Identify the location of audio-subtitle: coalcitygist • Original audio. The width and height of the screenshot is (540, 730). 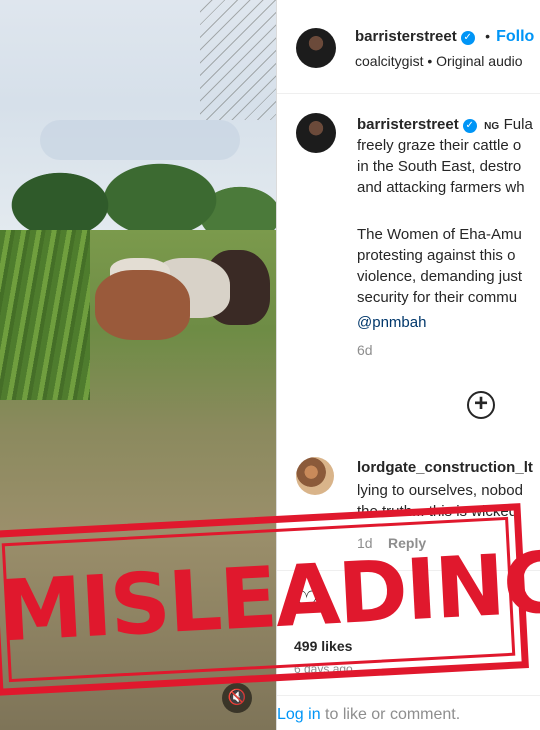
(439, 61).